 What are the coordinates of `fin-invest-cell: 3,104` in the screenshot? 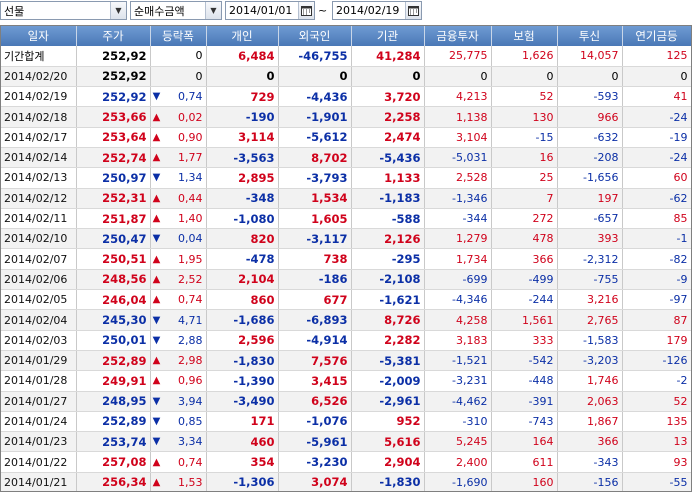 It's located at (458, 137).